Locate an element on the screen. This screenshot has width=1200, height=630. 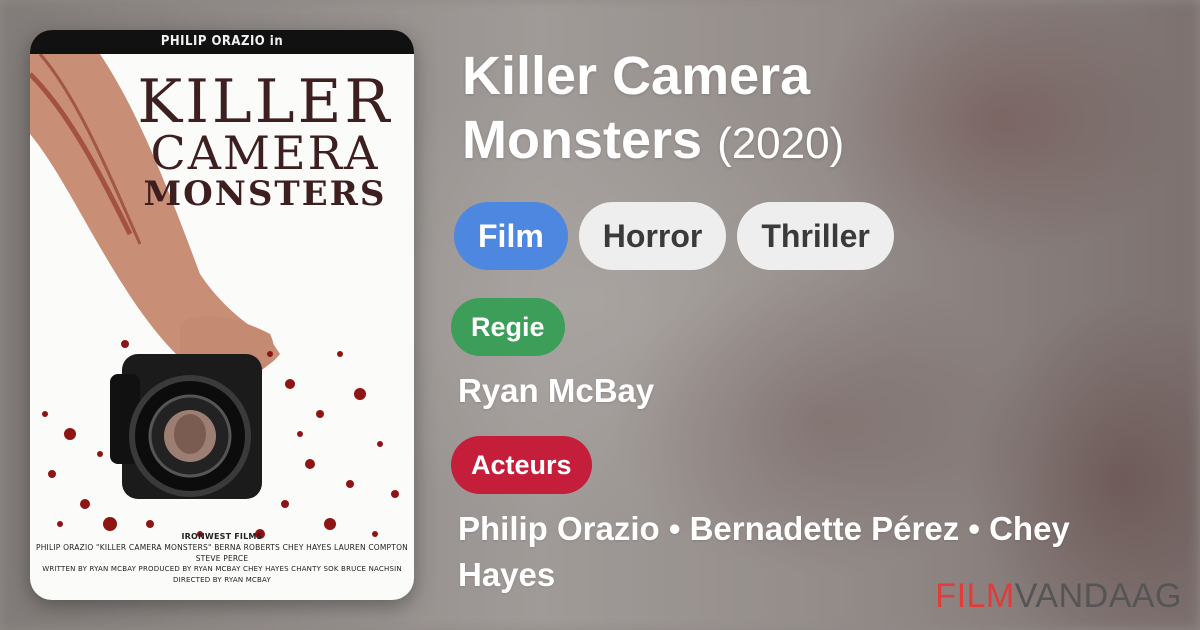
logo-part-film: FILM is located at coordinates (975, 596).